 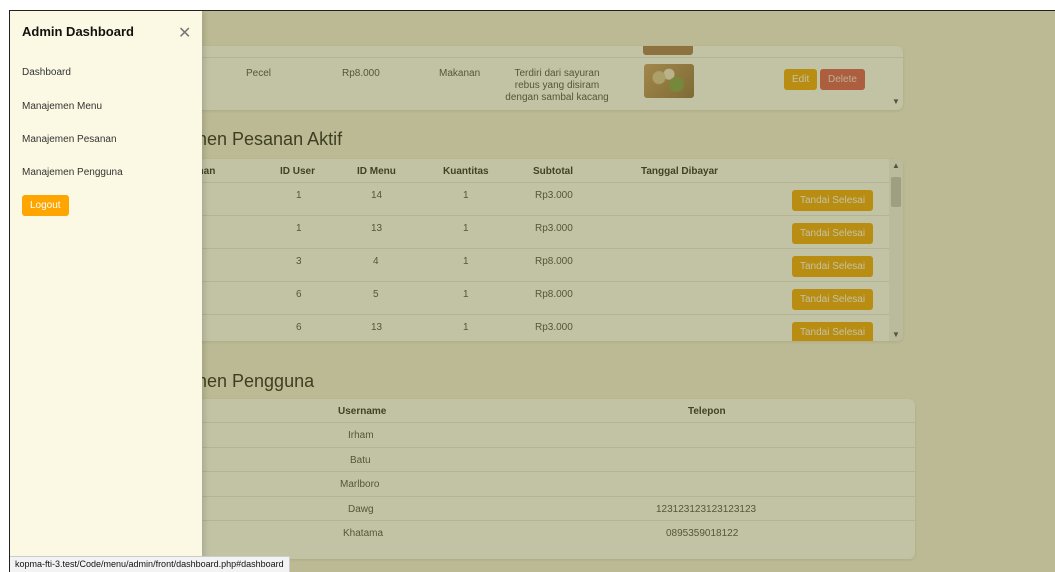 What do you see at coordinates (78, 31) in the screenshot?
I see `sidebar-title: Admin Dashboard` at bounding box center [78, 31].